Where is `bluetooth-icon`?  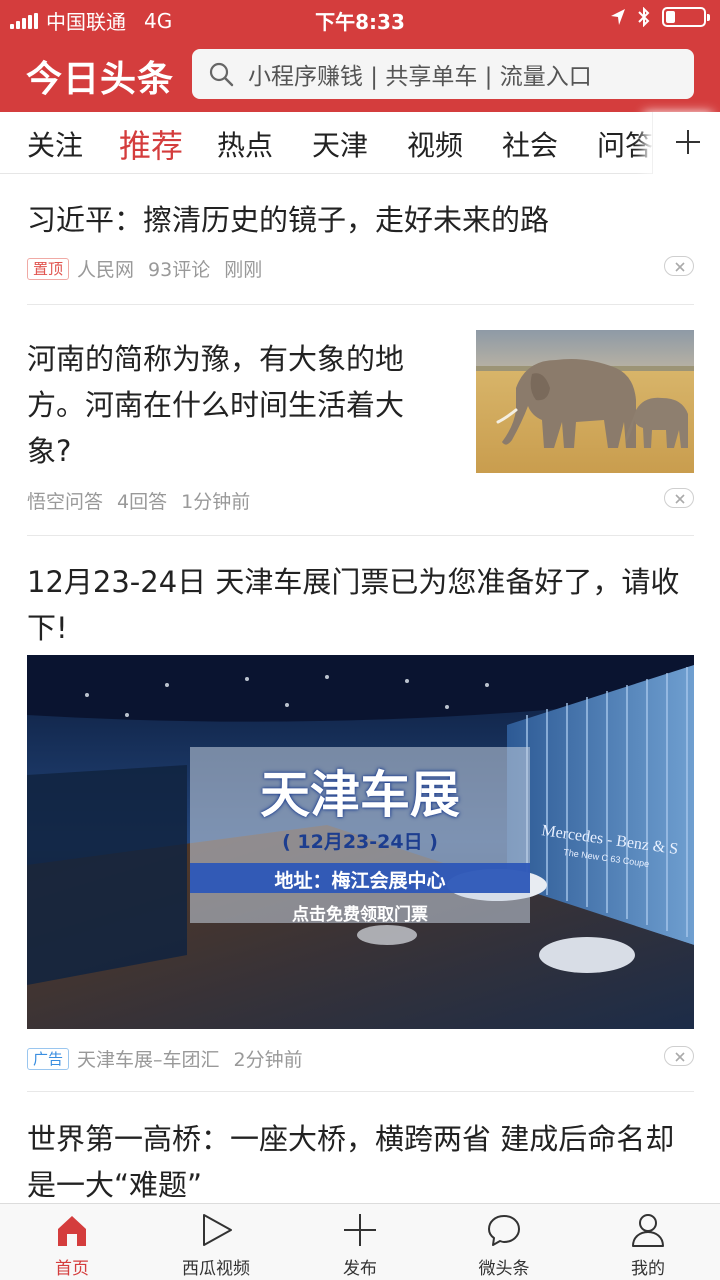 bluetooth-icon is located at coordinates (644, 17).